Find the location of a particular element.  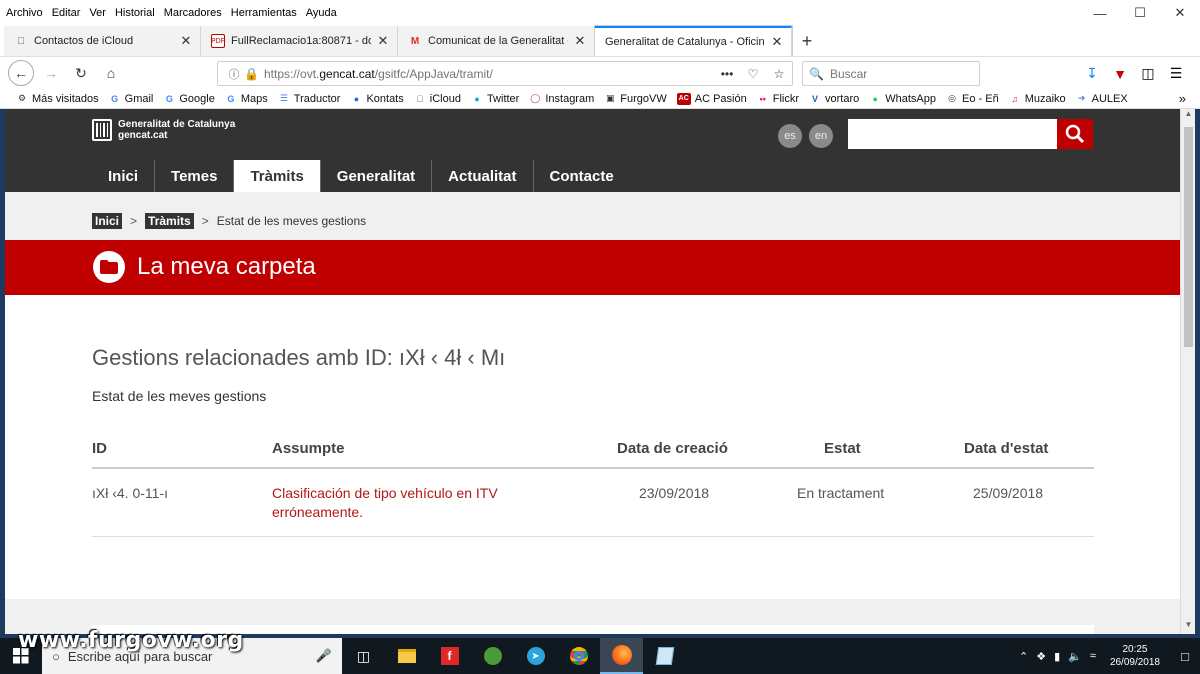

tab-full-reclamacio: PDF FullReclamacio1a:80871 - doc_ ✕ is located at coordinates (299, 41).